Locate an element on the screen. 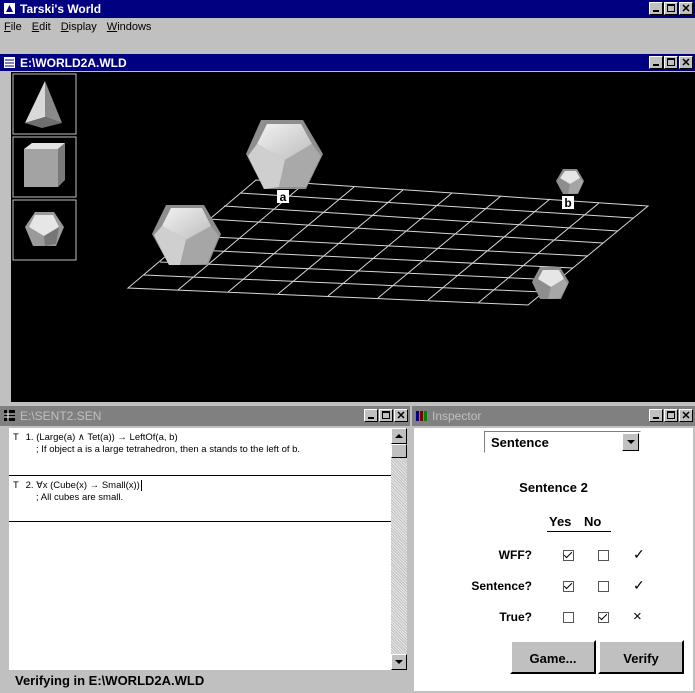  label-a: a is located at coordinates (283, 197).